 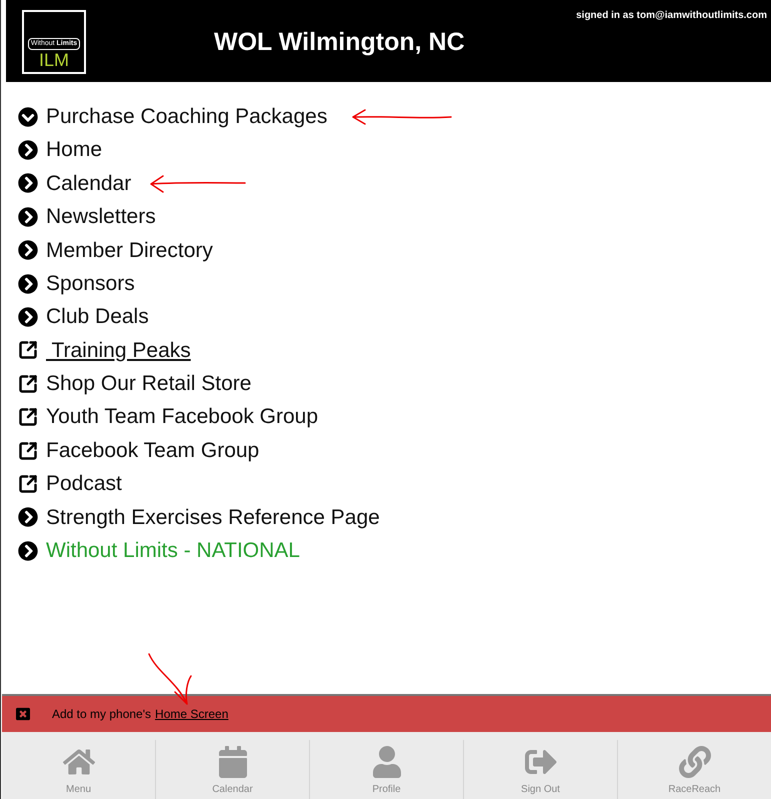 I want to click on banner-text: Add to my phone's, so click(x=102, y=714).